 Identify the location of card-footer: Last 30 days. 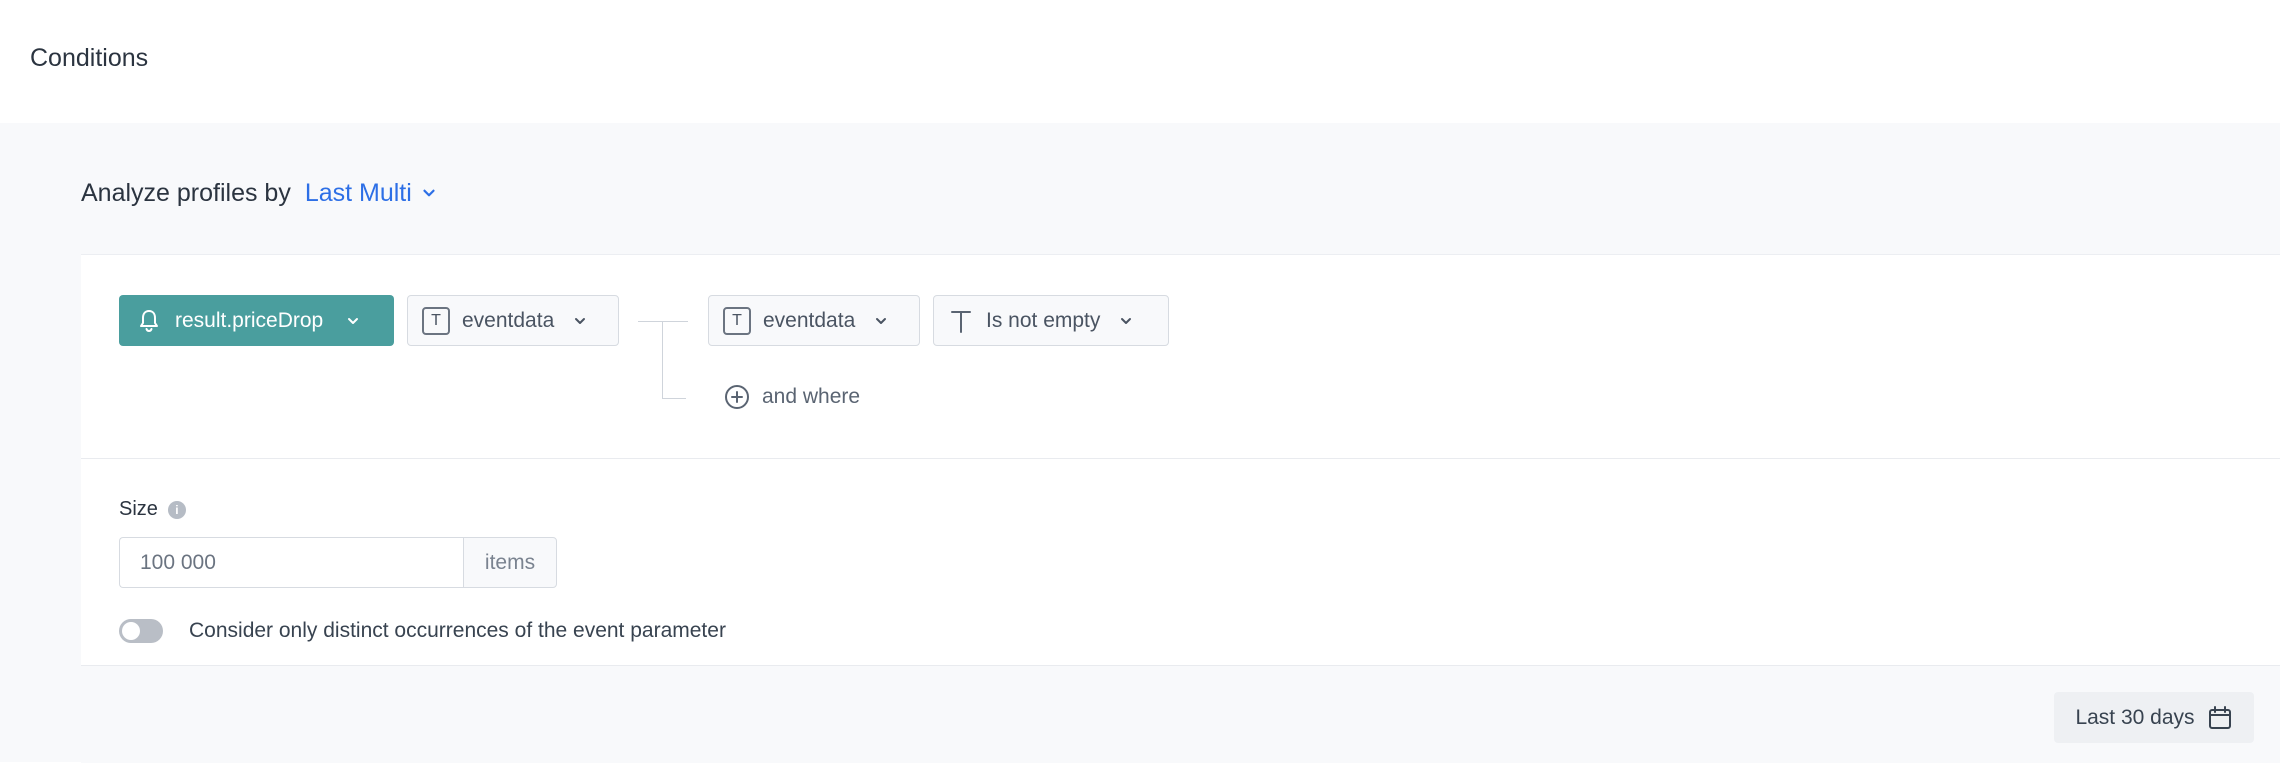
(1180, 714).